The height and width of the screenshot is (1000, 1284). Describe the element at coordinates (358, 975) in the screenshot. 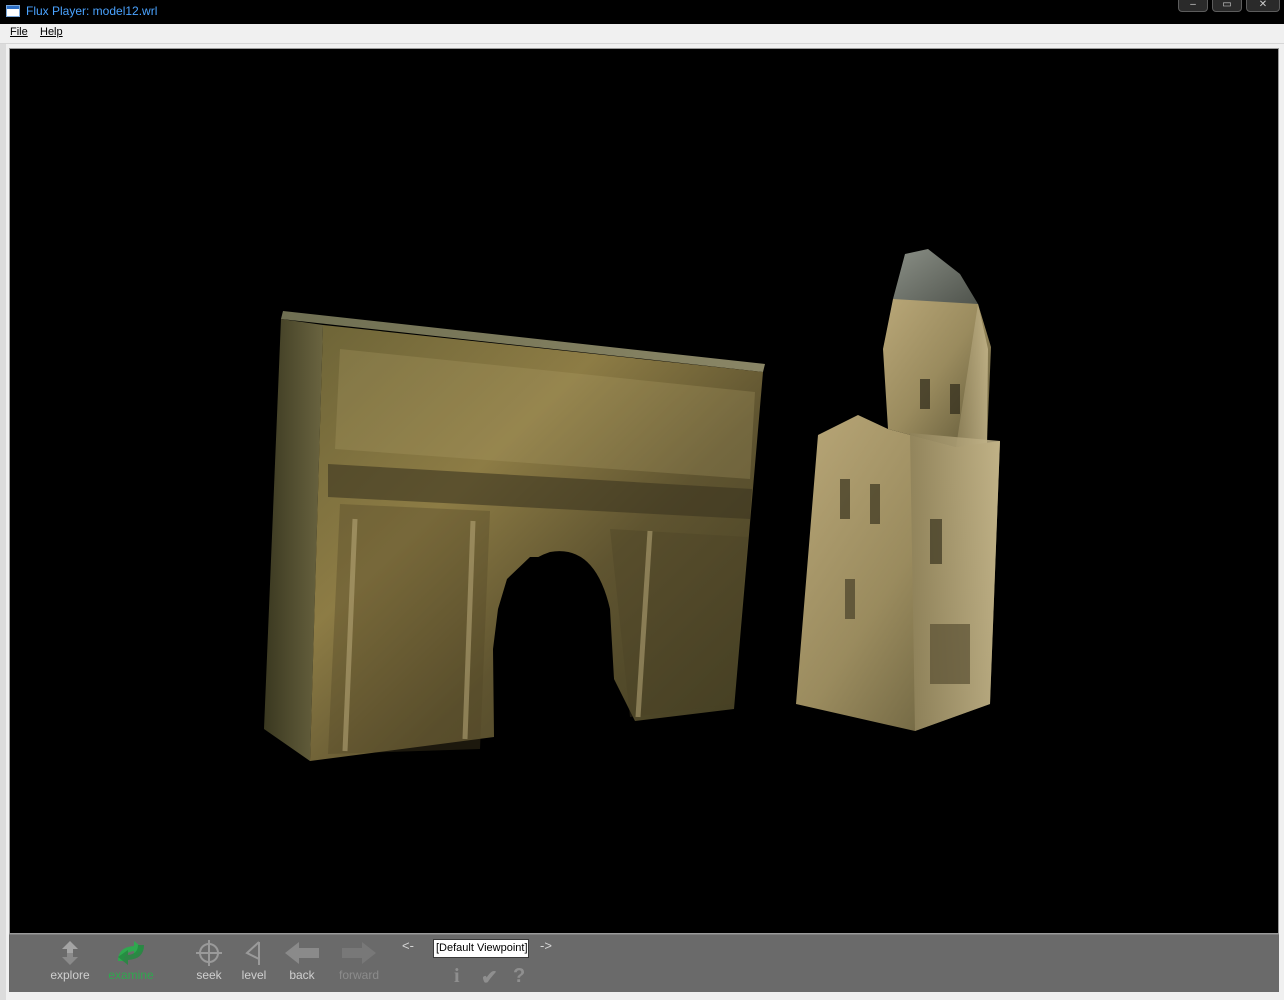

I see `forward-label: forward` at that location.